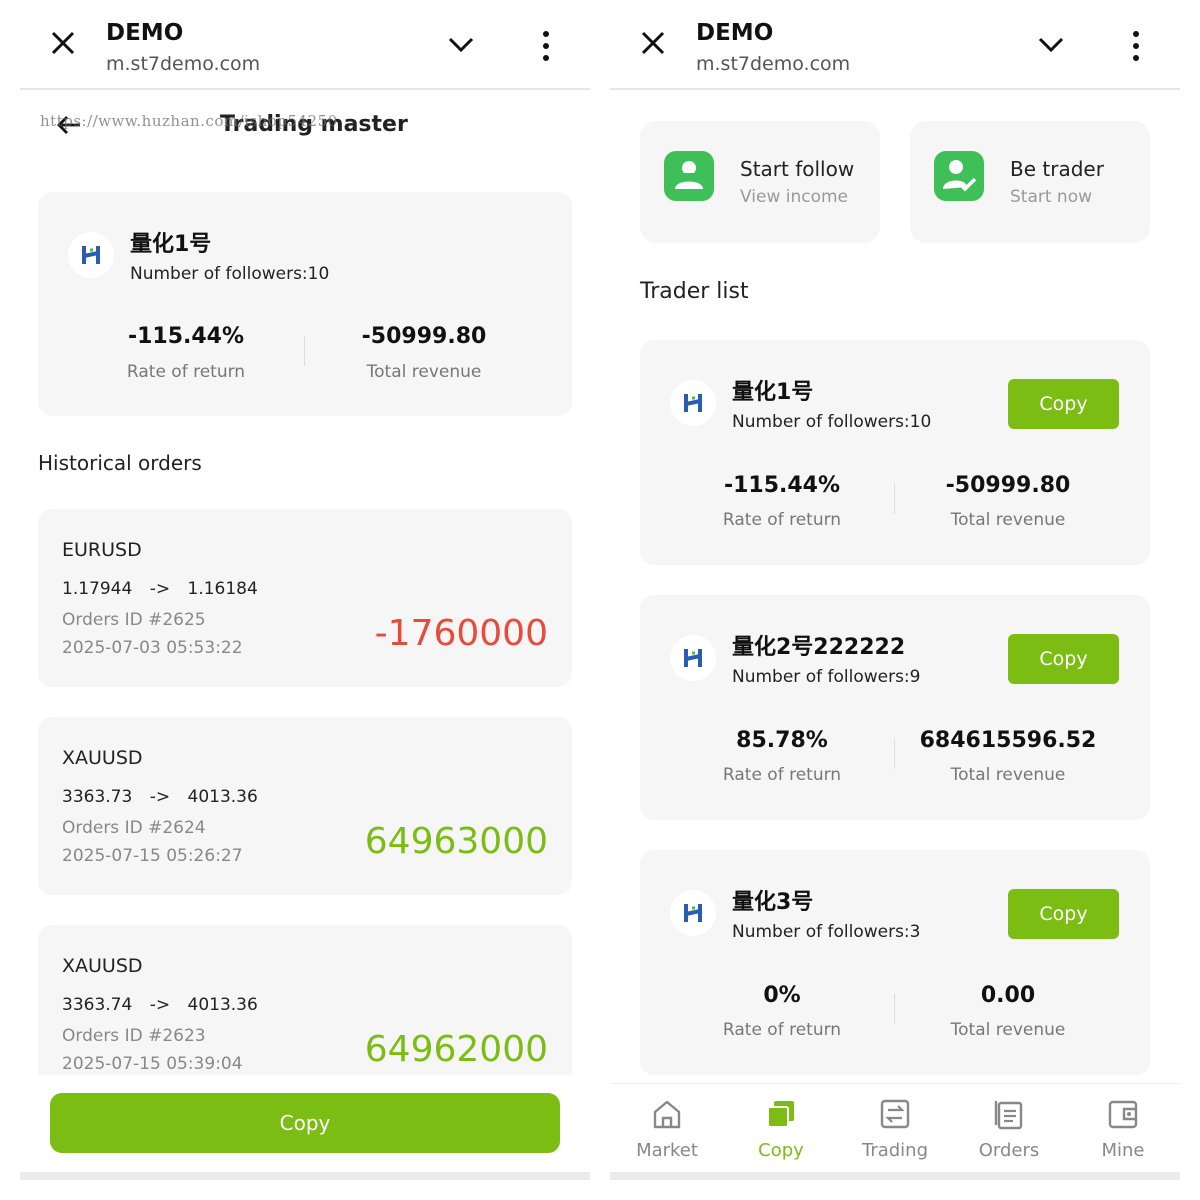 The width and height of the screenshot is (1200, 1200). What do you see at coordinates (97, 589) in the screenshot?
I see `open-price: 1.17944` at bounding box center [97, 589].